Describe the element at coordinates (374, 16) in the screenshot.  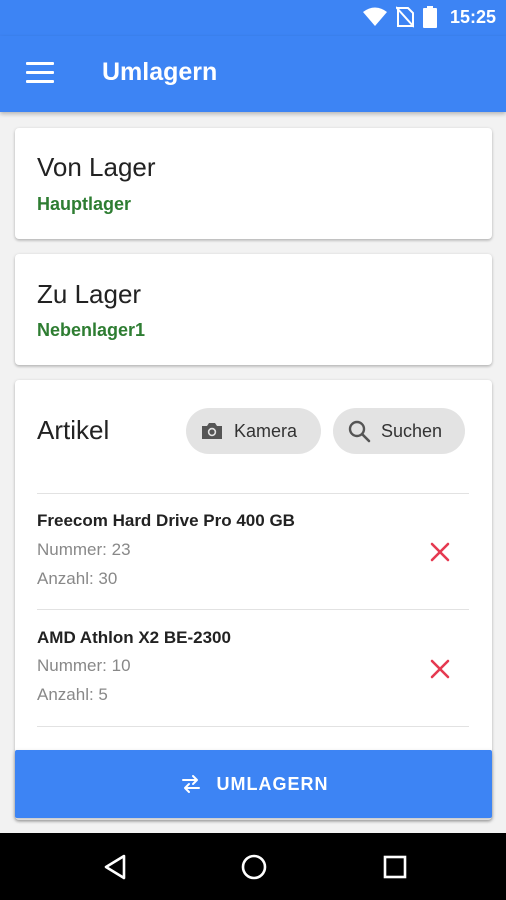
I see `wifi-icon` at that location.